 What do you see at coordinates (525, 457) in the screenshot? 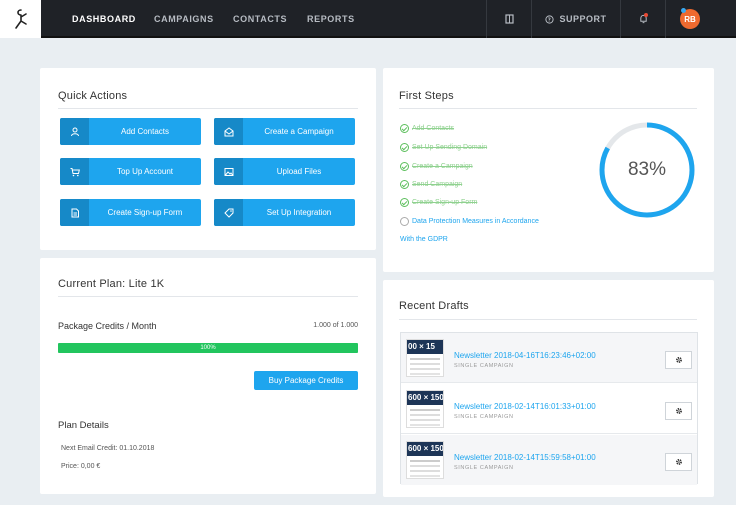
I see `draft-title-link: Newsletter 2018-02-14T15:59:58+01:00` at bounding box center [525, 457].